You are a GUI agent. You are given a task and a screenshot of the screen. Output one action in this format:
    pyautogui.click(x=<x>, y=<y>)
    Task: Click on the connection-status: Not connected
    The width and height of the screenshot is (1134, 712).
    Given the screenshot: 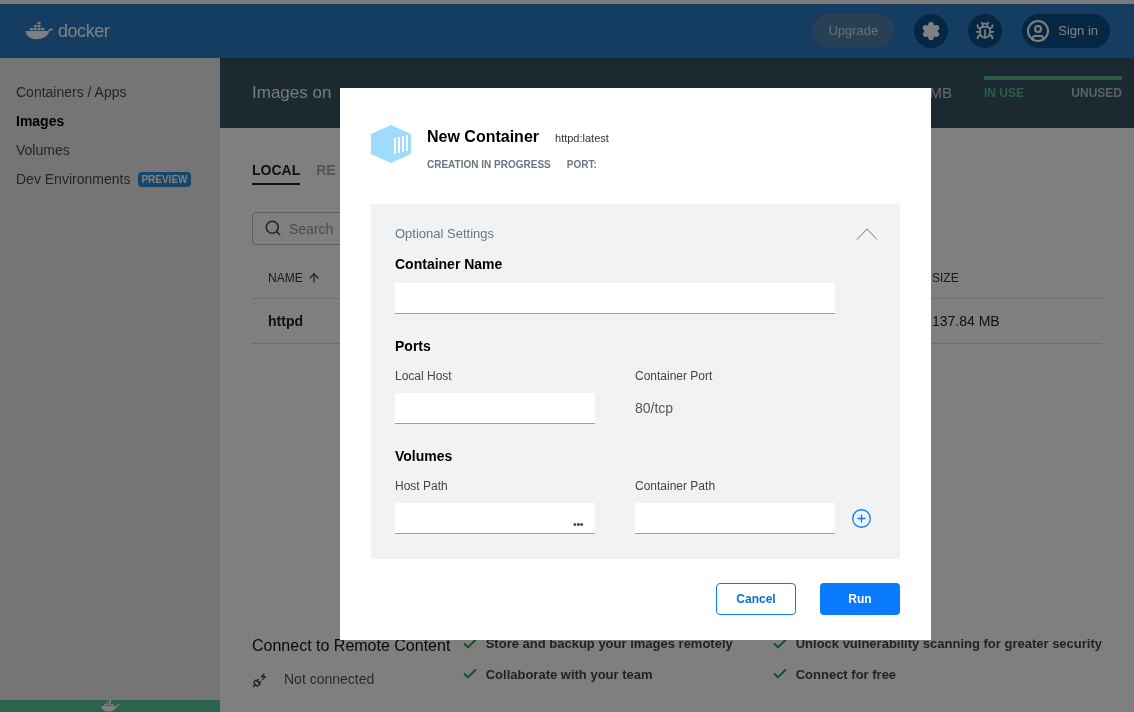 What is the action you would take?
    pyautogui.click(x=329, y=679)
    